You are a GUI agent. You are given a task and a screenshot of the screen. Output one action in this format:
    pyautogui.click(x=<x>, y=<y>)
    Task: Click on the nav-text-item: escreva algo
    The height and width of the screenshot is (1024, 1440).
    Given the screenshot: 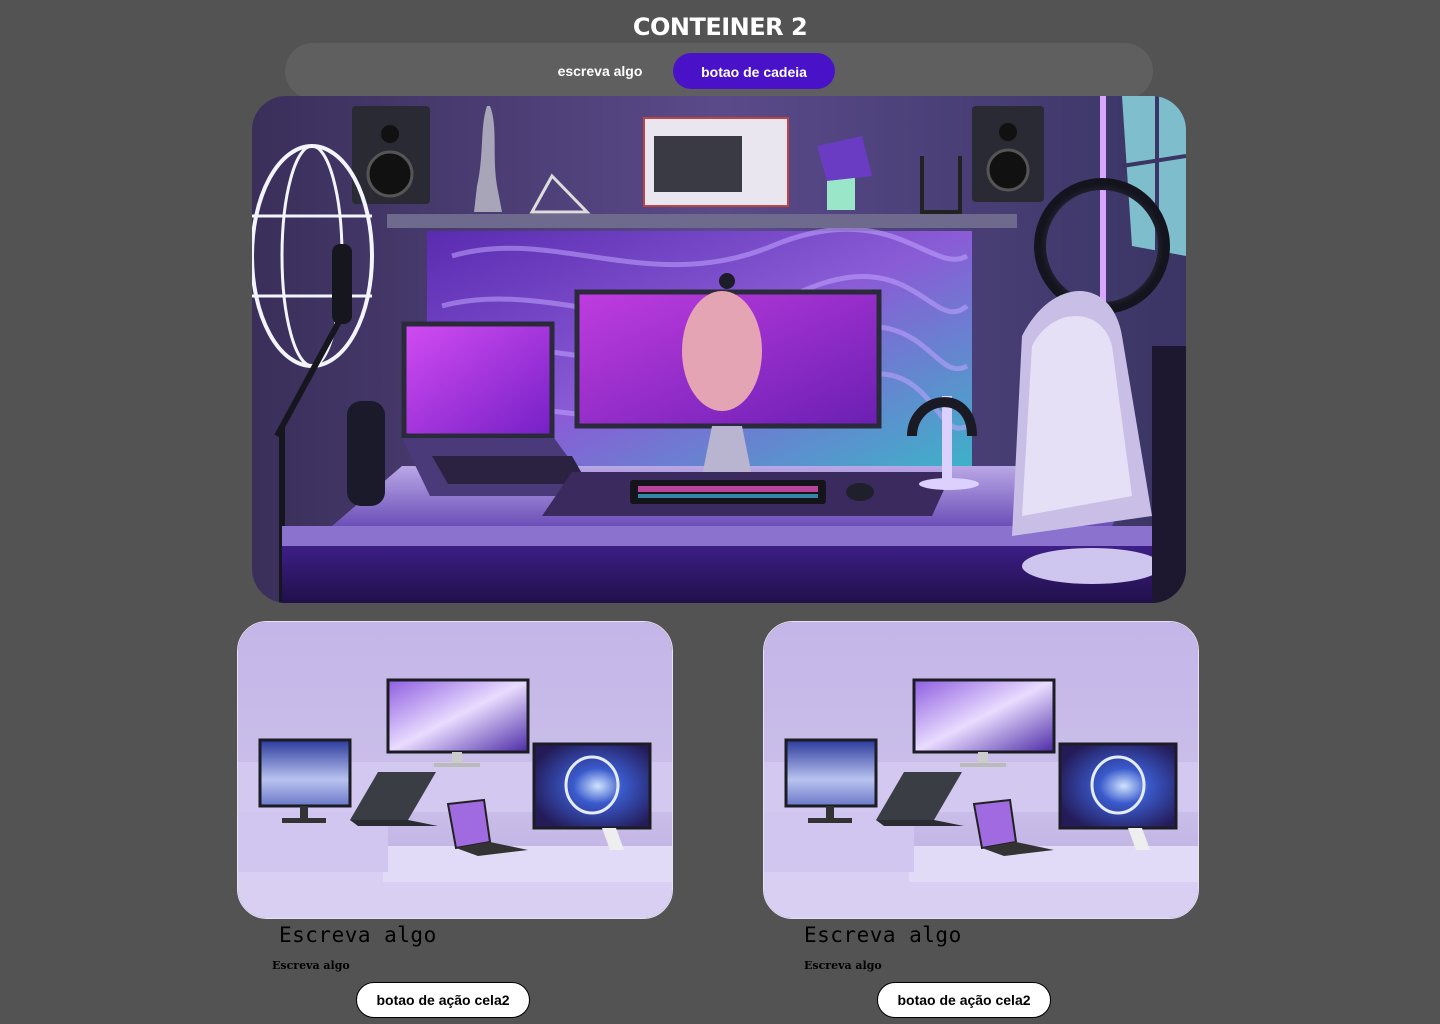 What is the action you would take?
    pyautogui.click(x=600, y=71)
    